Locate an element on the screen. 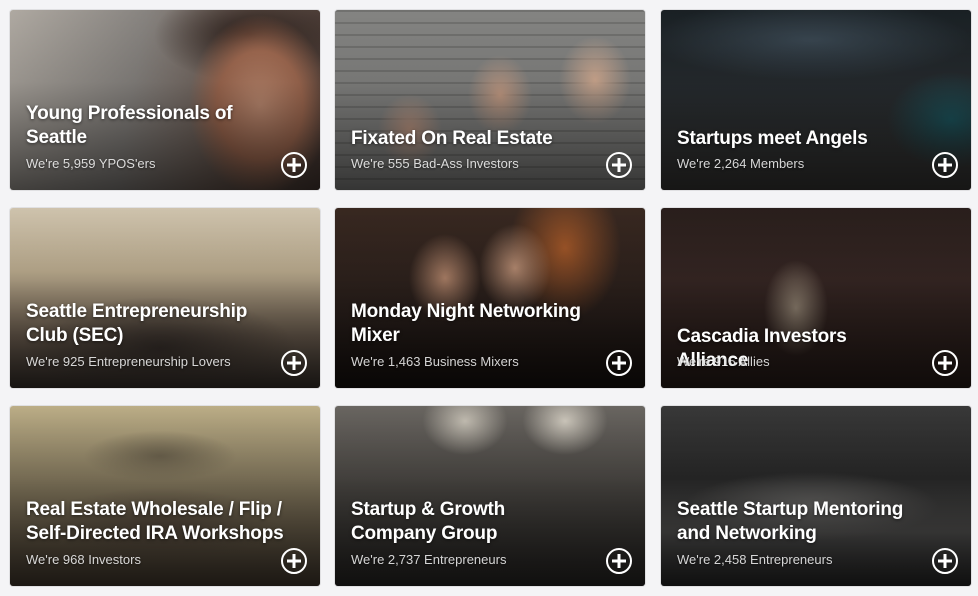 This screenshot has height=596, width=978. group-member-count: We're 2,458 Entrepreneurs is located at coordinates (755, 559).